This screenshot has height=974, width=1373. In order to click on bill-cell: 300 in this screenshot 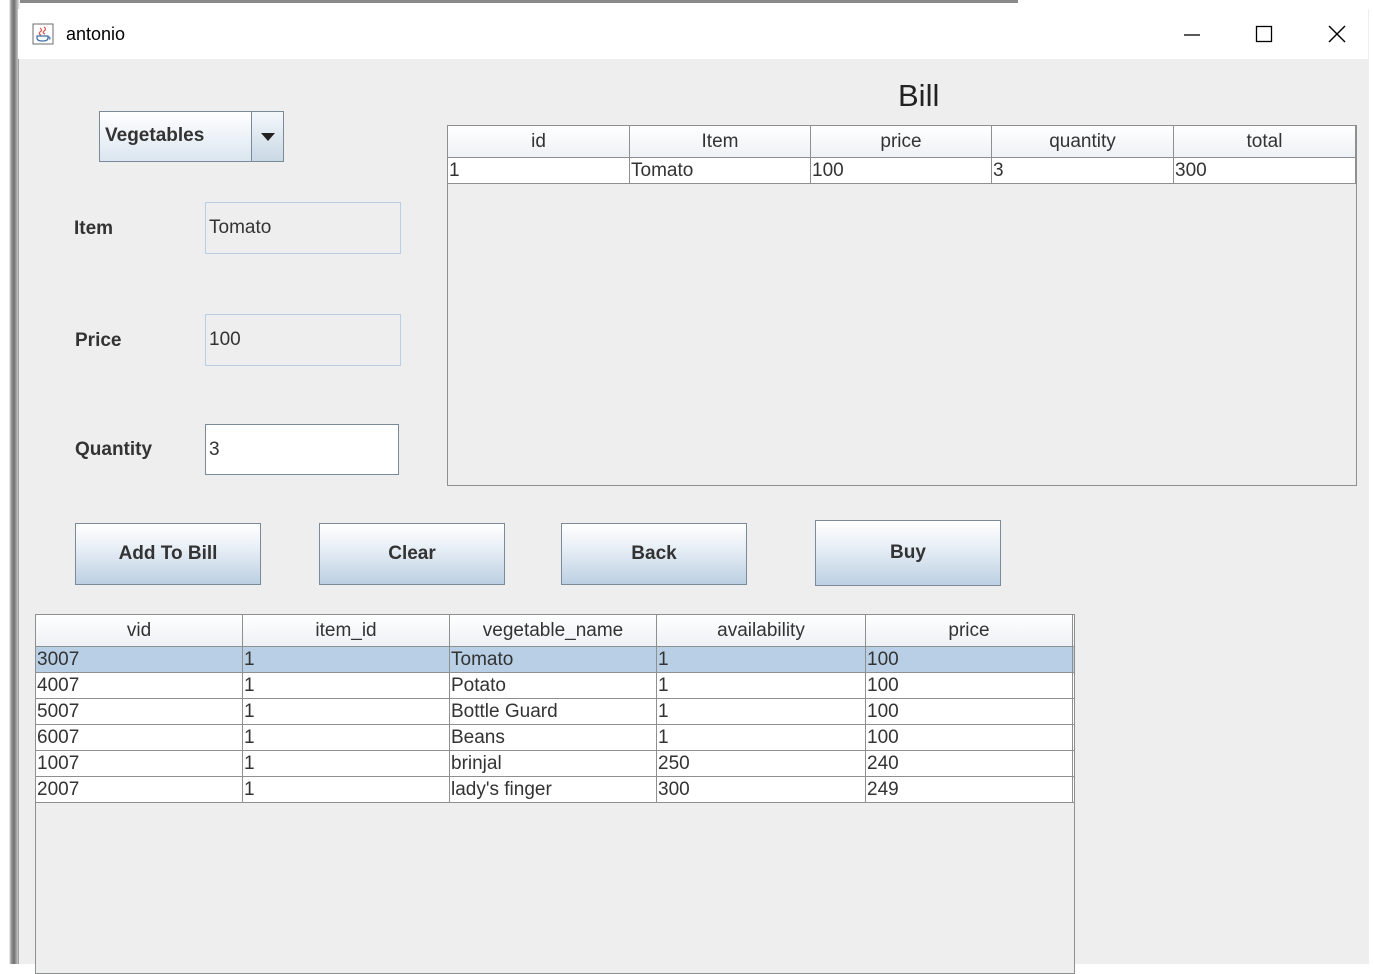, I will do `click(1265, 170)`.